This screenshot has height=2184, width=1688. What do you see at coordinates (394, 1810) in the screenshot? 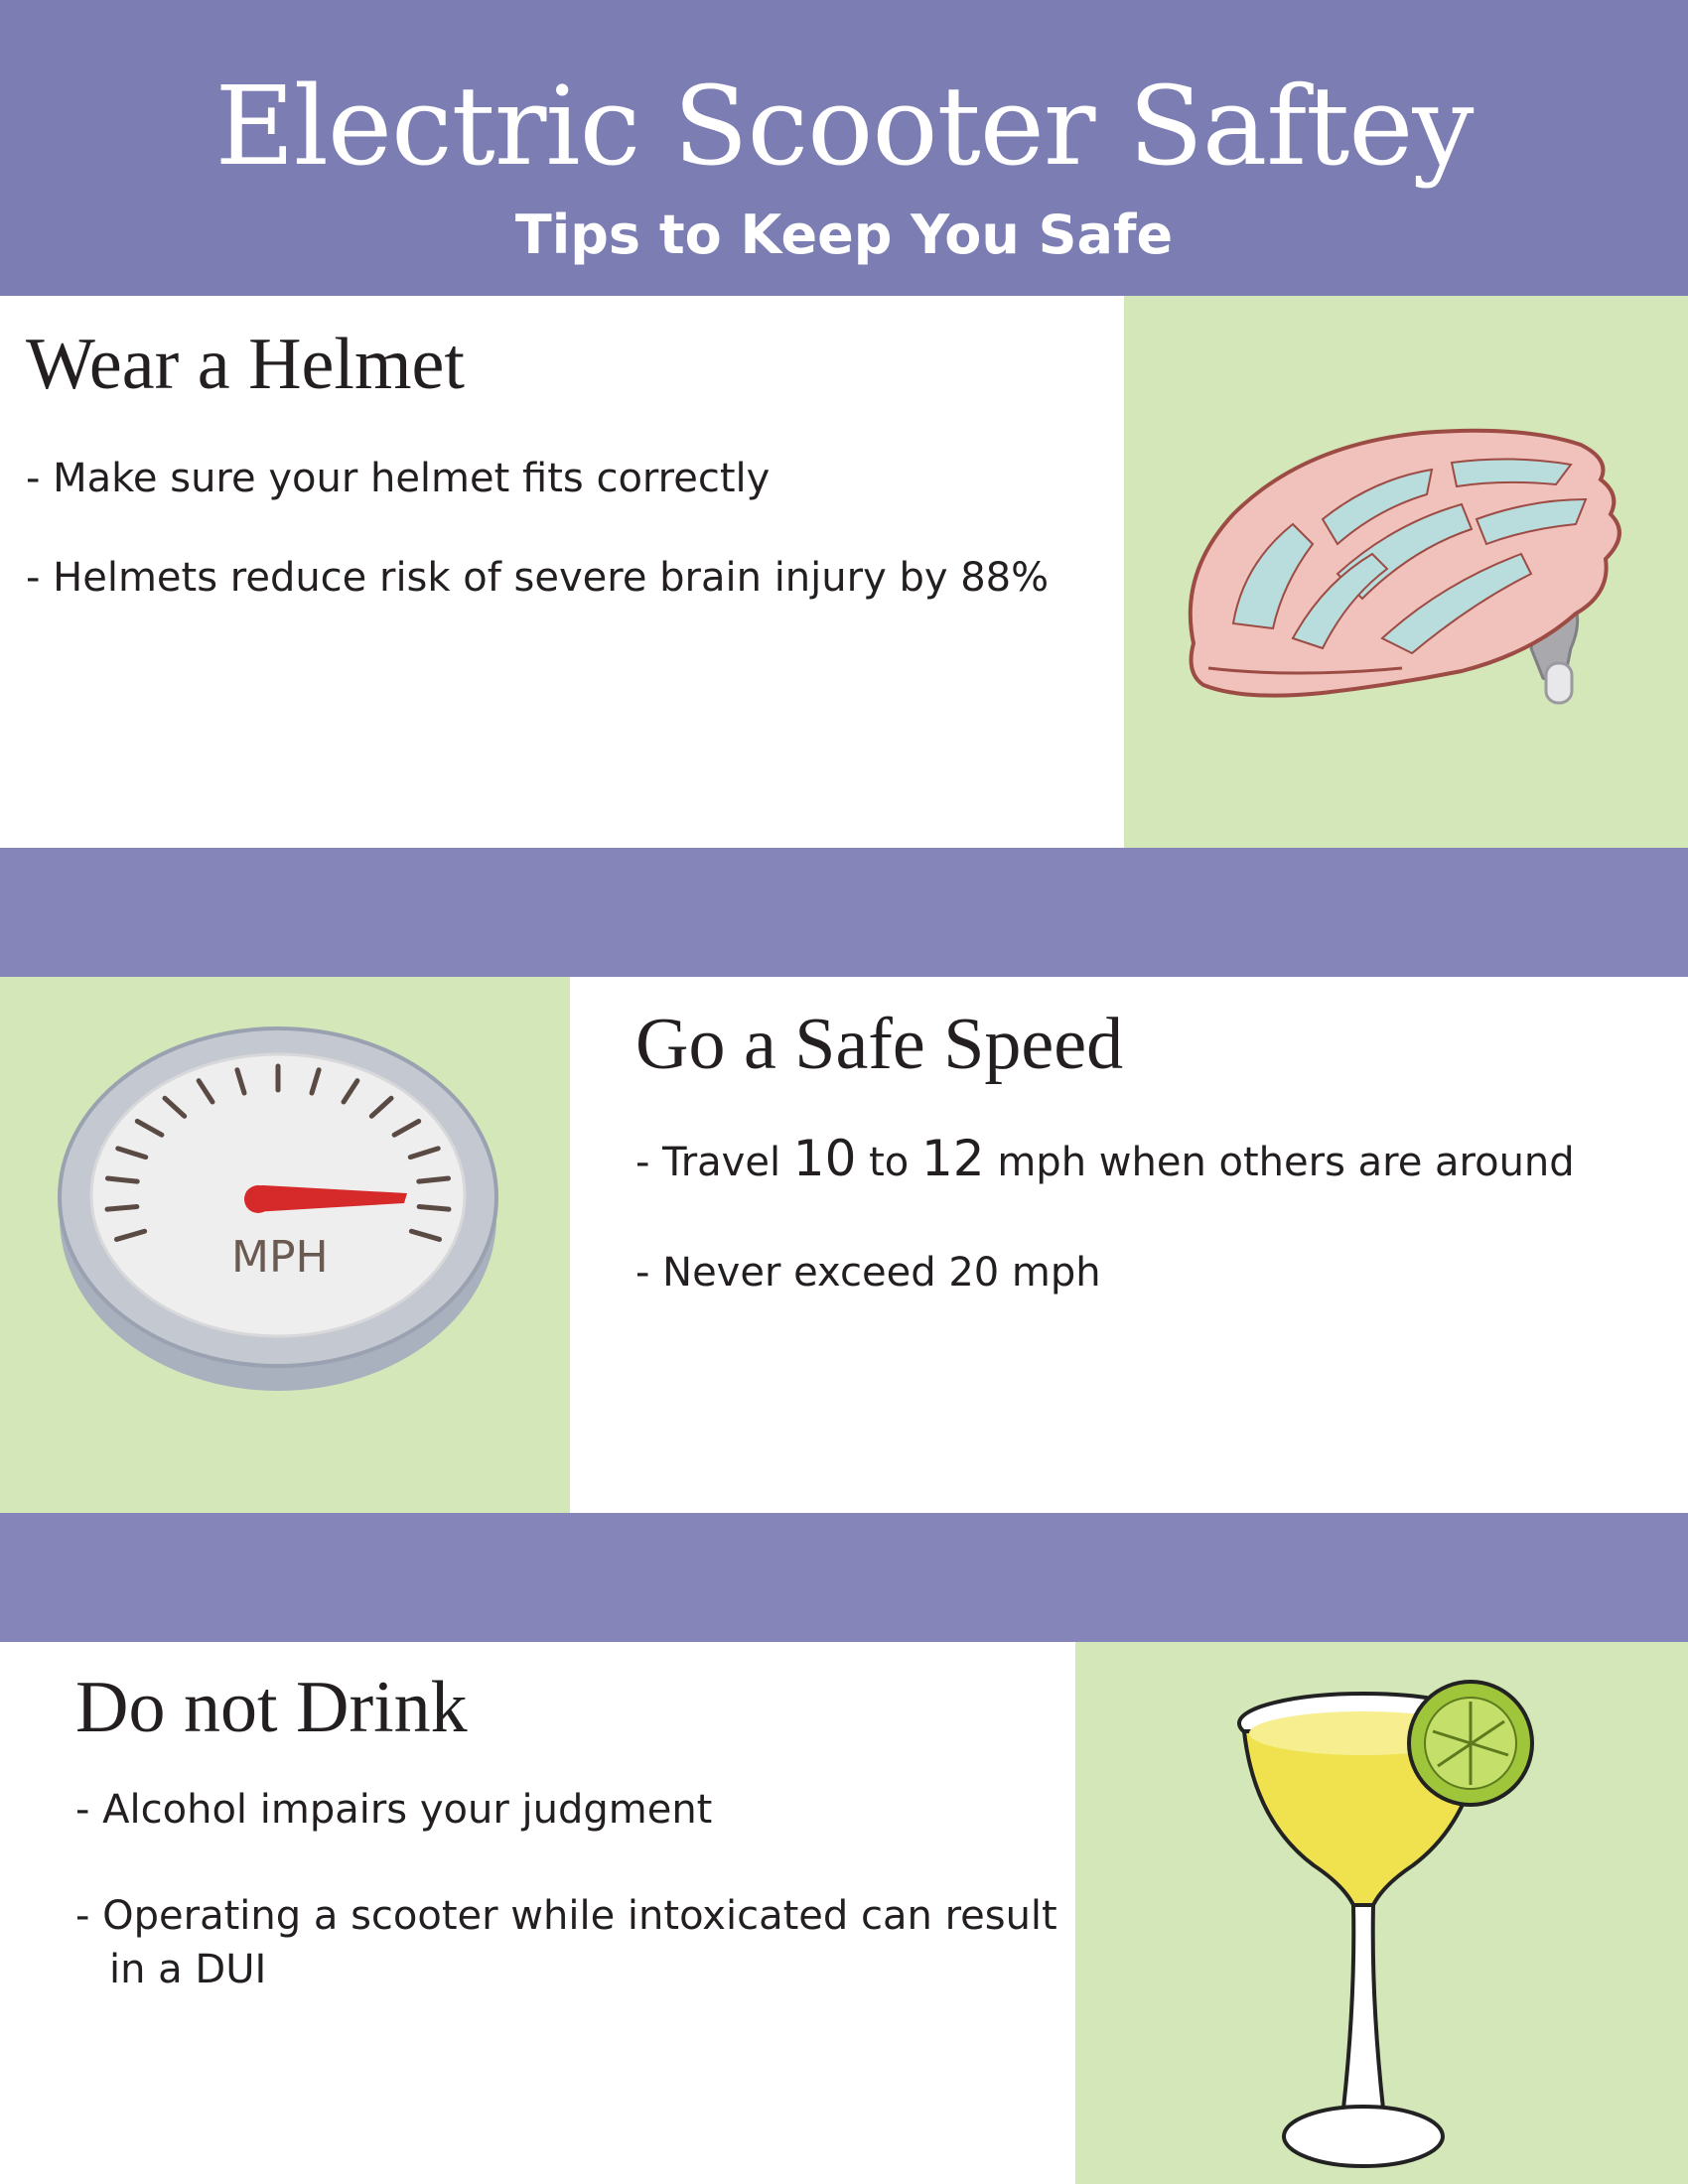
I see `drink-bullet-judgment: - Alcohol impairs your judgment` at bounding box center [394, 1810].